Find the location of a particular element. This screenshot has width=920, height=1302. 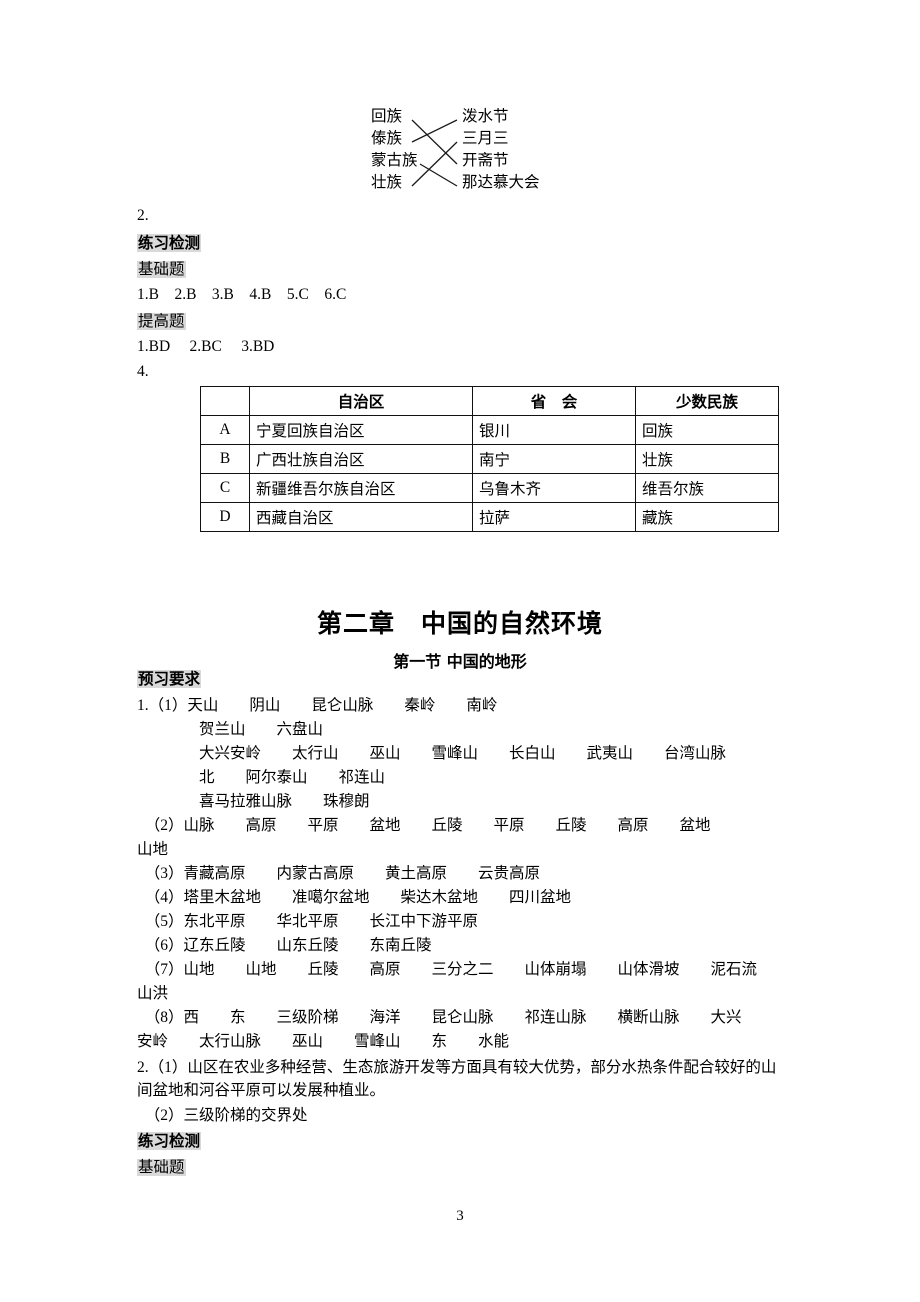

preview-line: （3）青藏高原 内蒙古高原 黄土高原 云贵高原 is located at coordinates (339, 873).